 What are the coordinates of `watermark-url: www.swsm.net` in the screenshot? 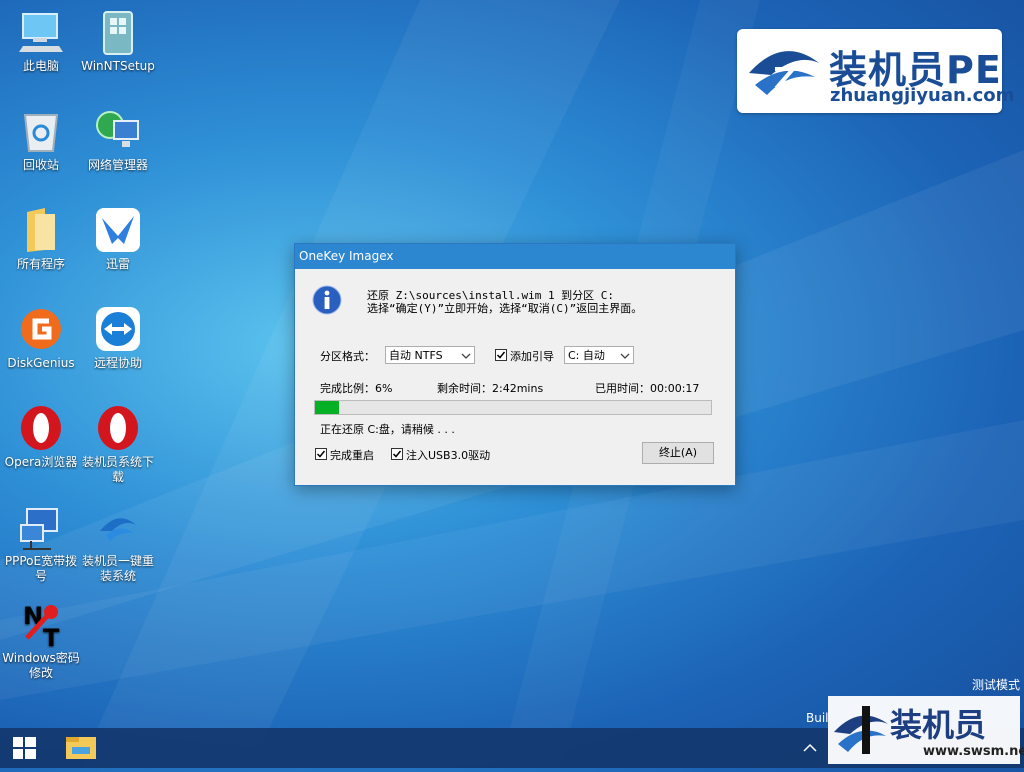 It's located at (973, 751).